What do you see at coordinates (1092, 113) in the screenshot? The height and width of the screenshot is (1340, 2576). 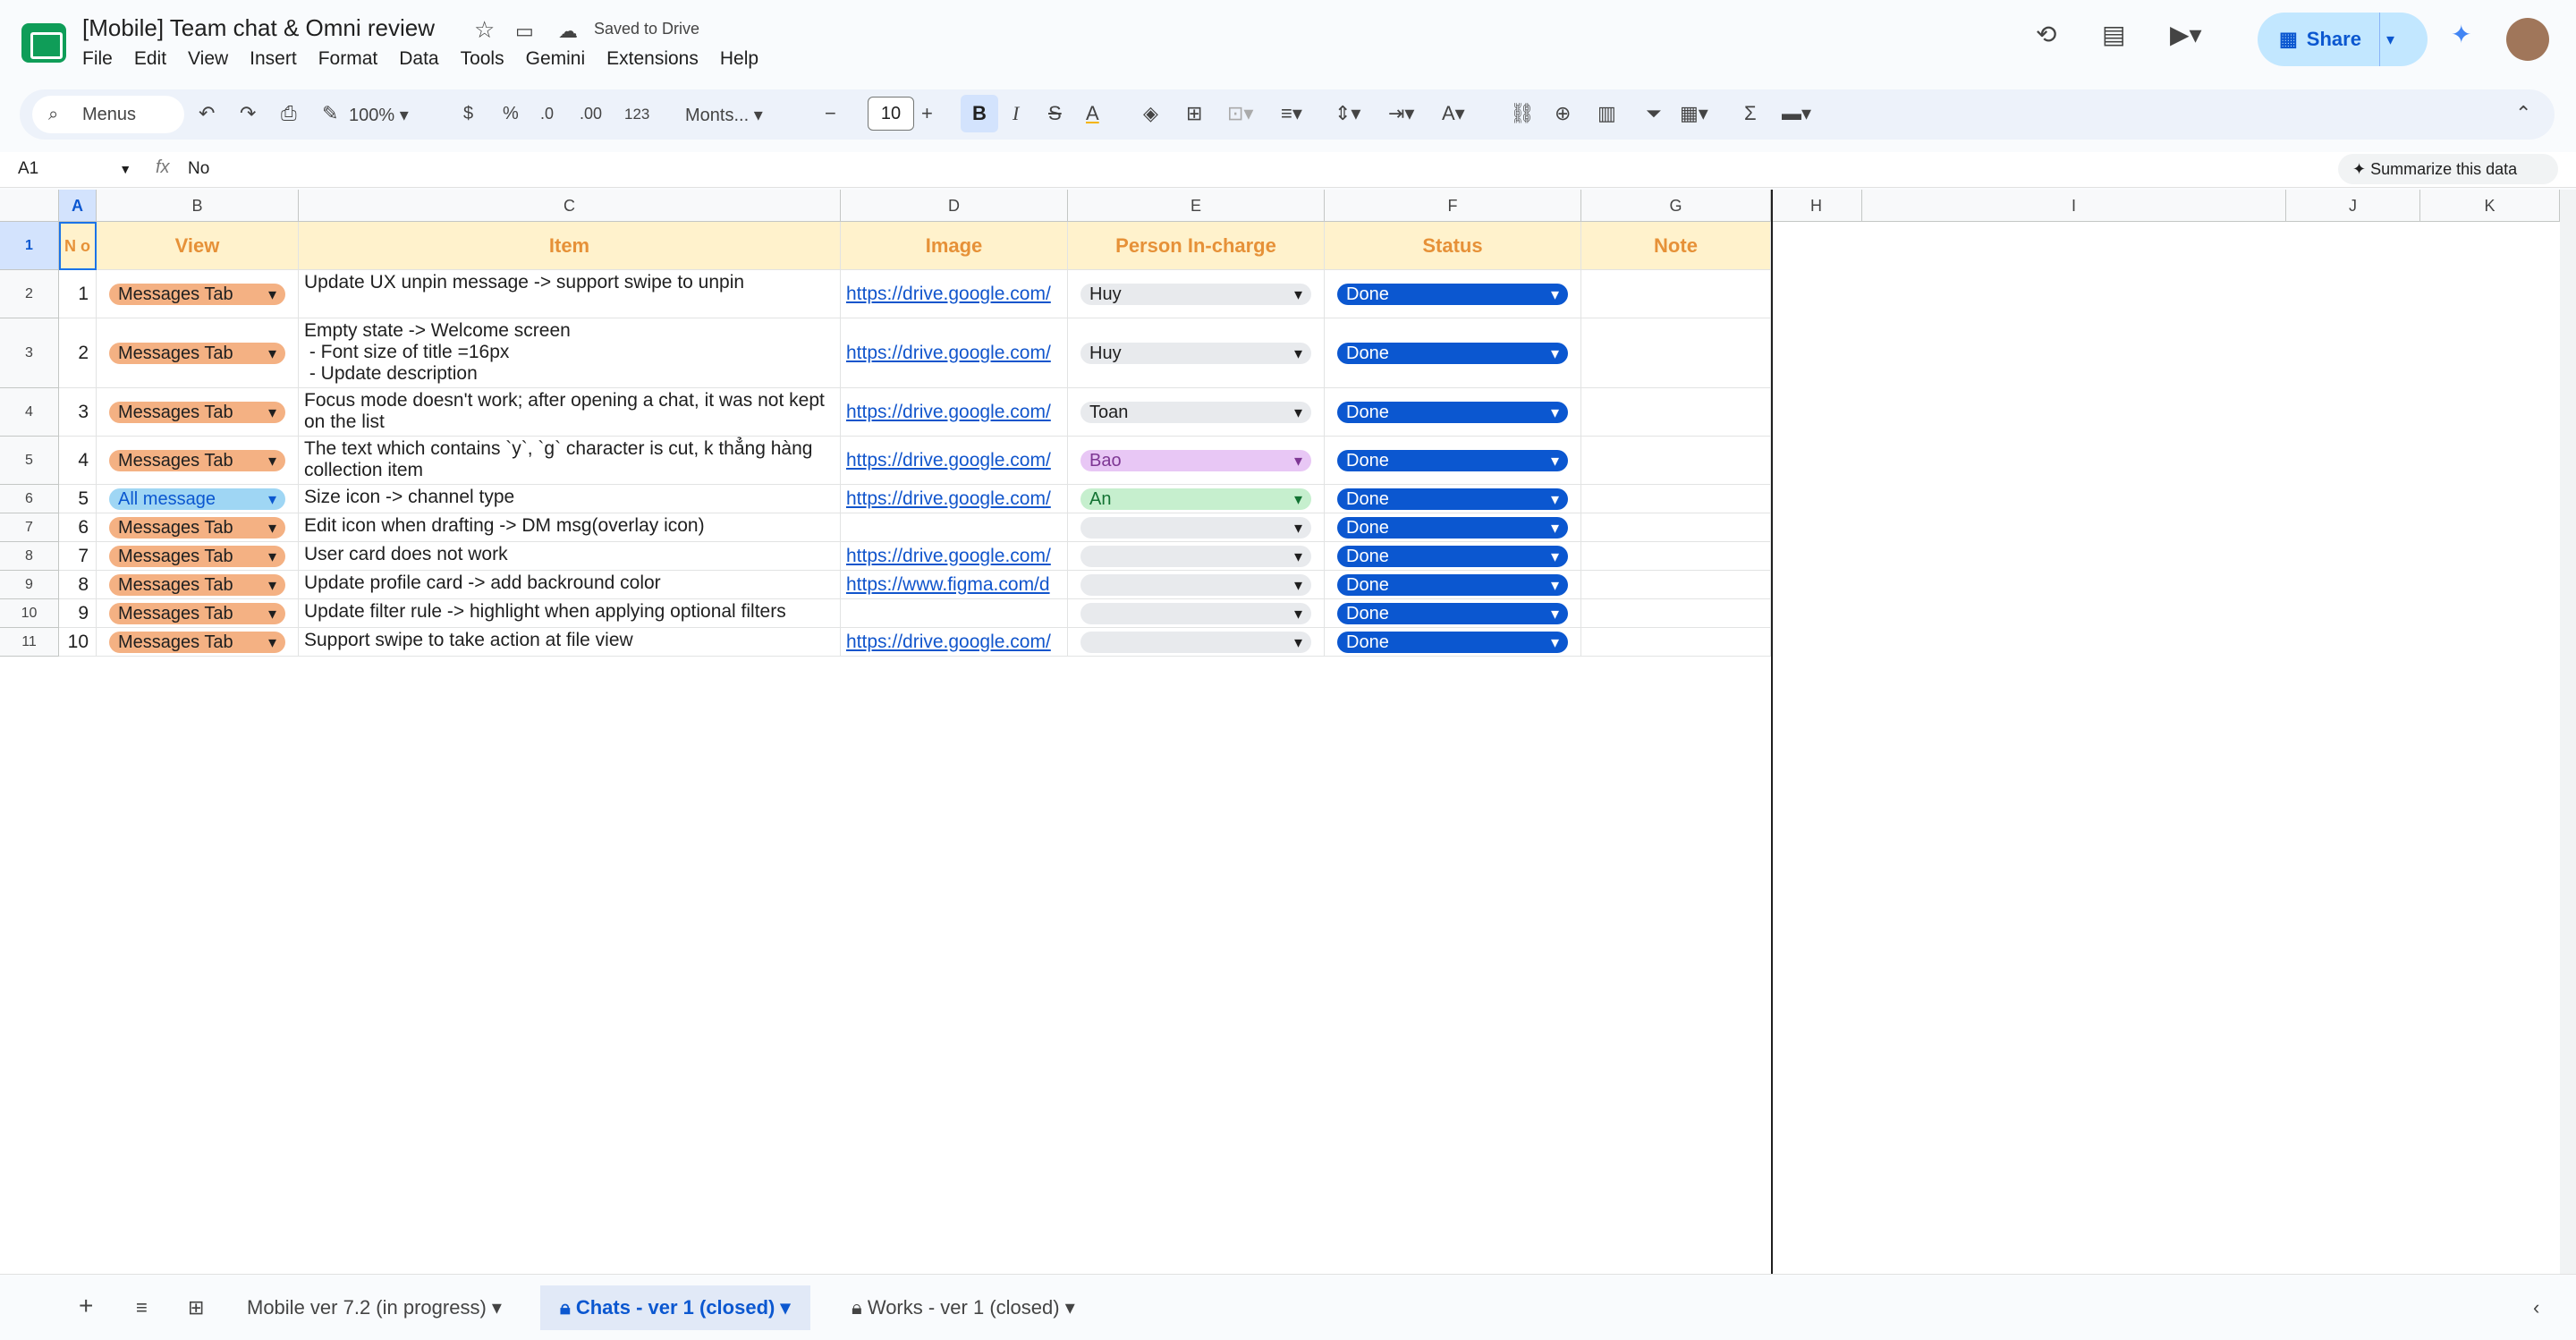 I see `text-color-icon: A` at bounding box center [1092, 113].